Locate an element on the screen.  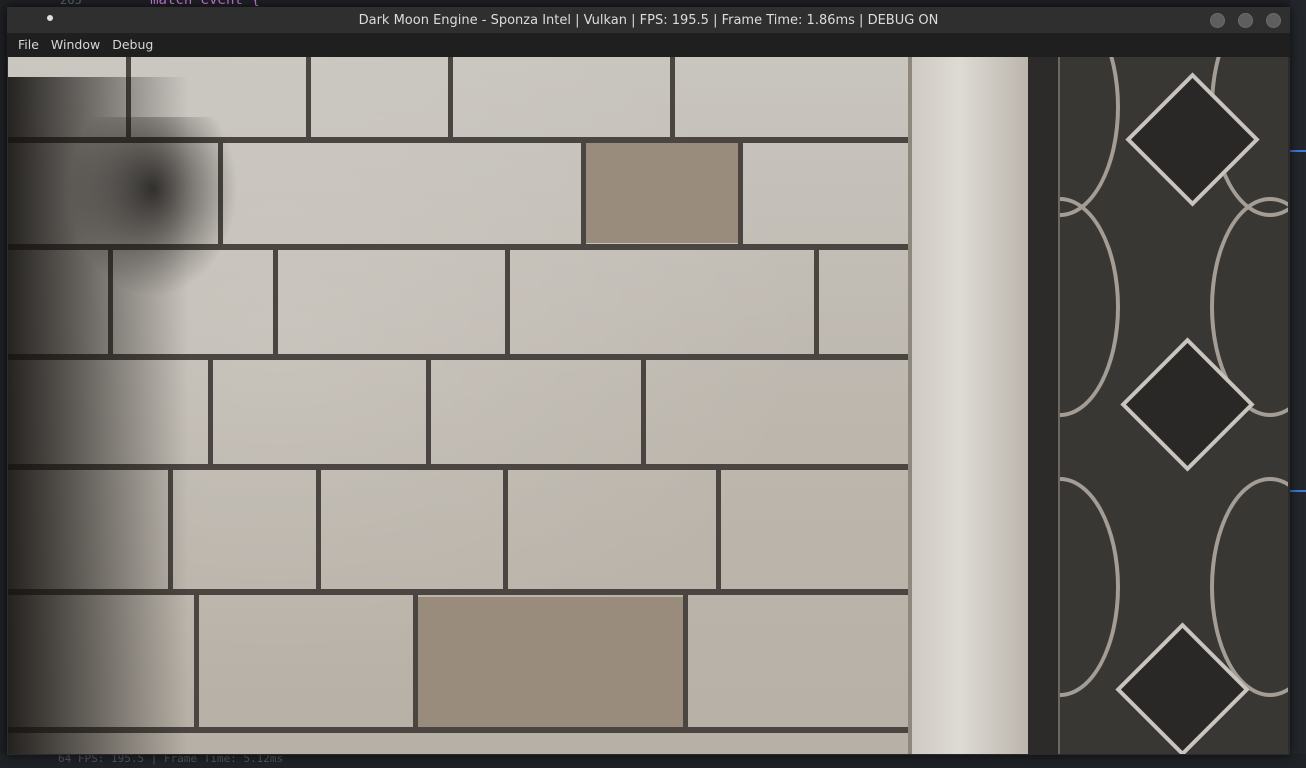
dot-icon is located at coordinates (50, 18).